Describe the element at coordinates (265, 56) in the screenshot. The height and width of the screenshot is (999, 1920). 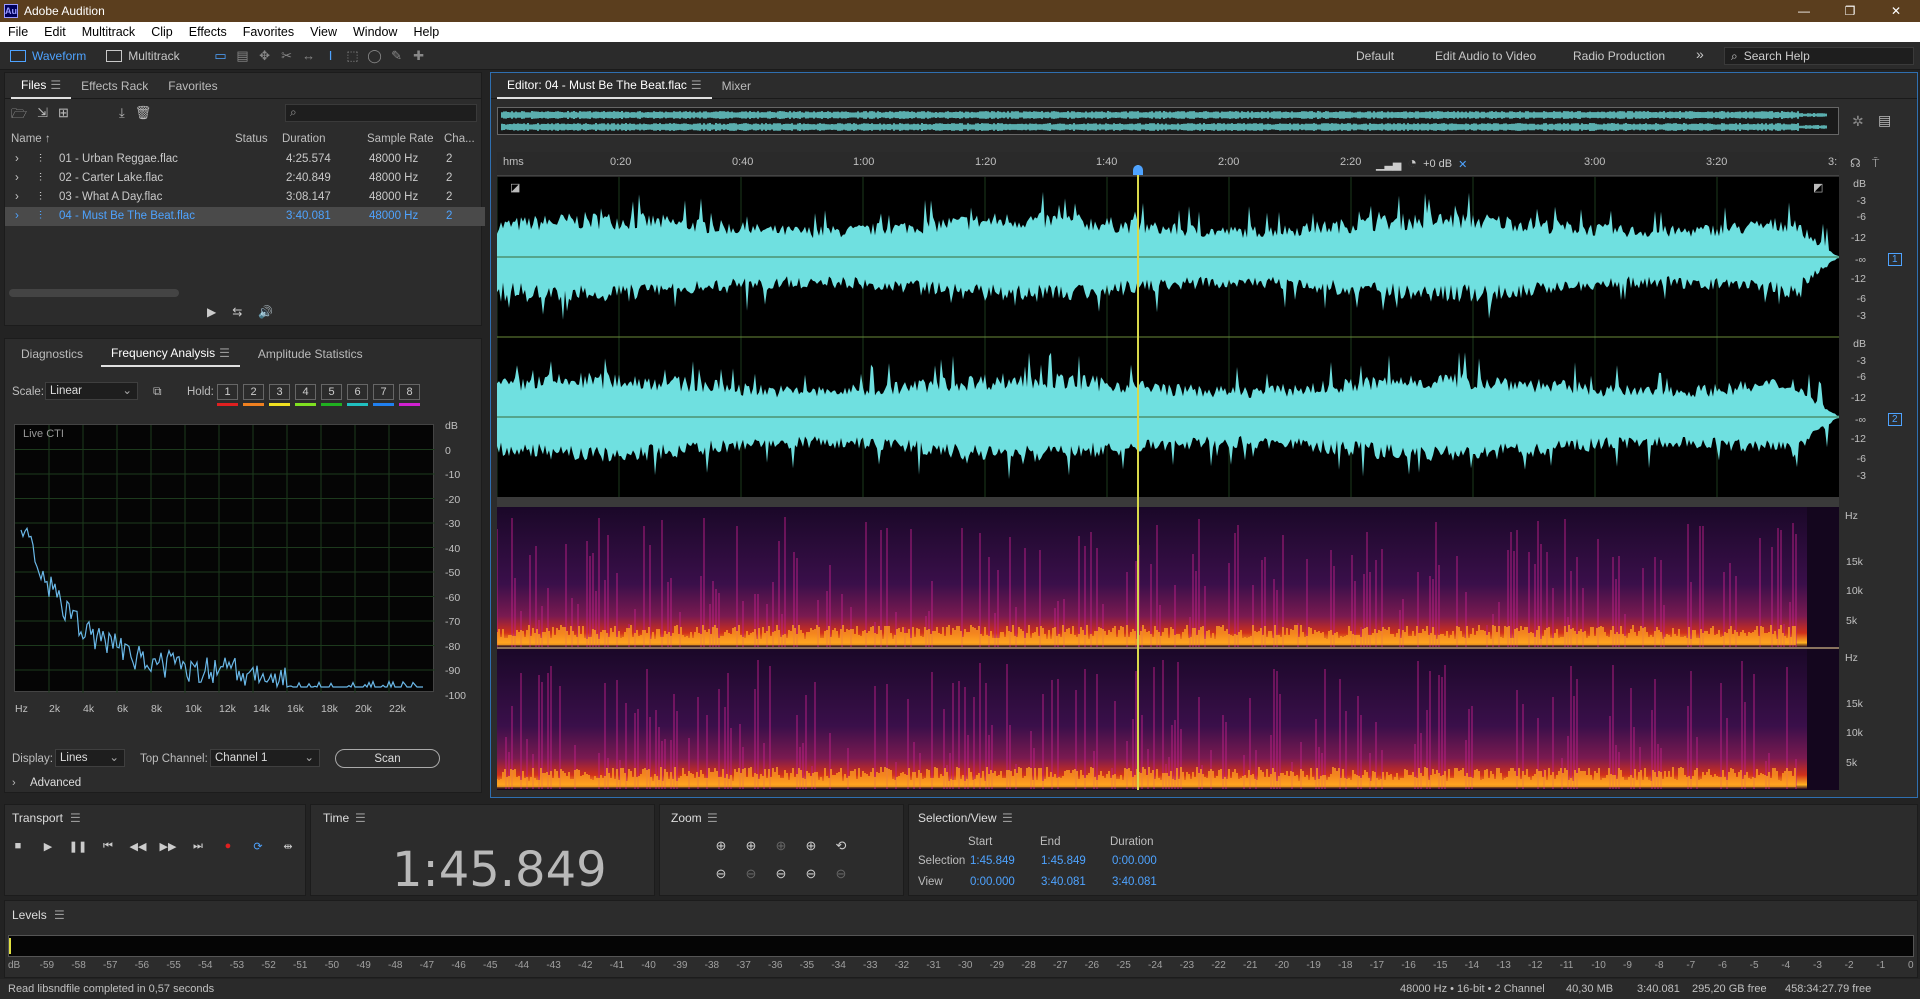
I see `move-tool-icon: ✥` at that location.